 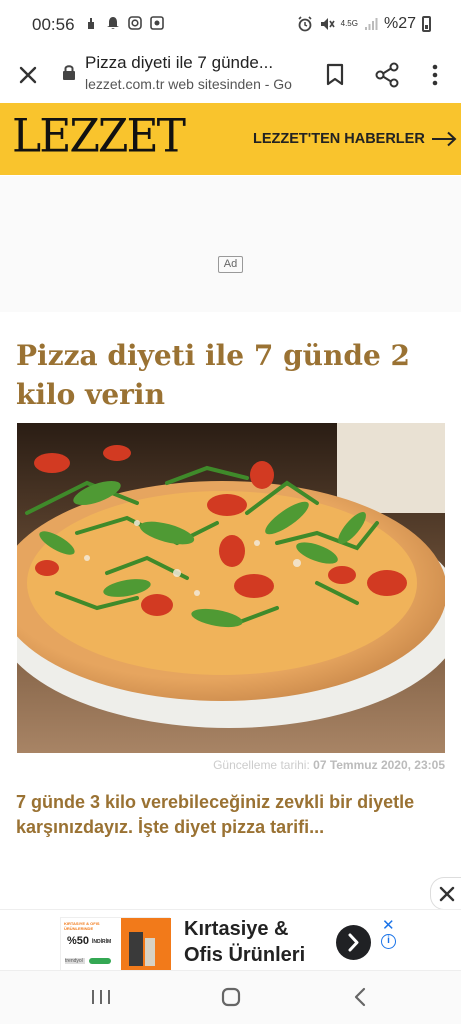 What do you see at coordinates (335, 75) in the screenshot?
I see `bookmark-icon` at bounding box center [335, 75].